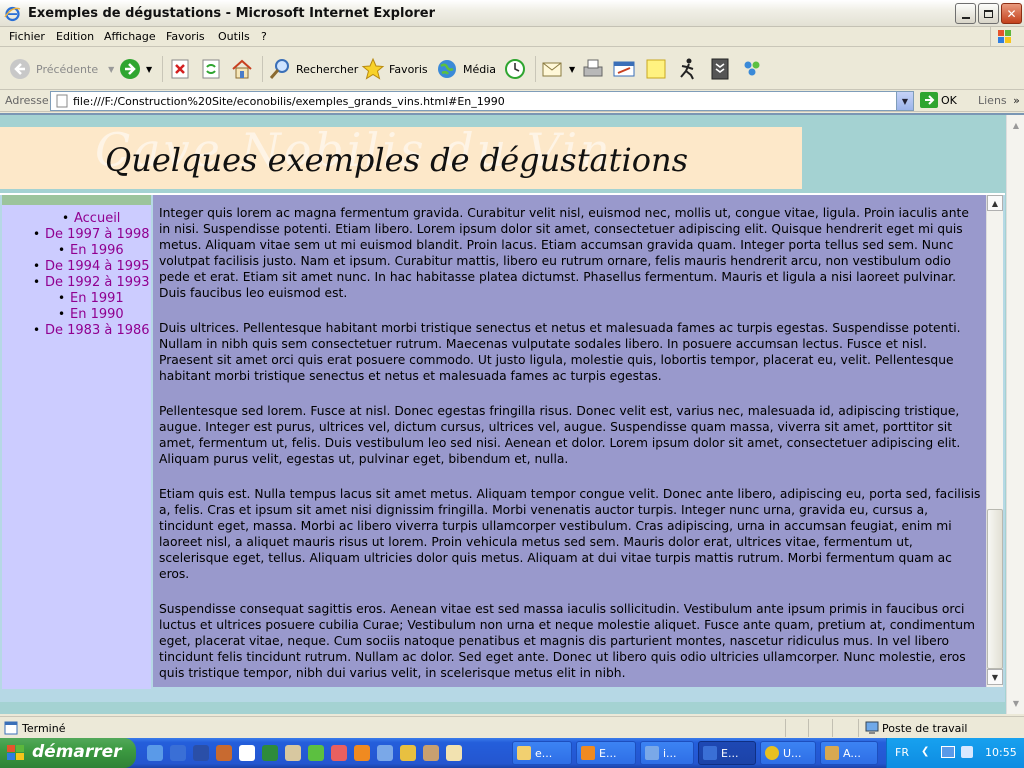 Image resolution: width=1024 pixels, height=768 pixels. What do you see at coordinates (967, 752) in the screenshot?
I see `volume-icon` at bounding box center [967, 752].